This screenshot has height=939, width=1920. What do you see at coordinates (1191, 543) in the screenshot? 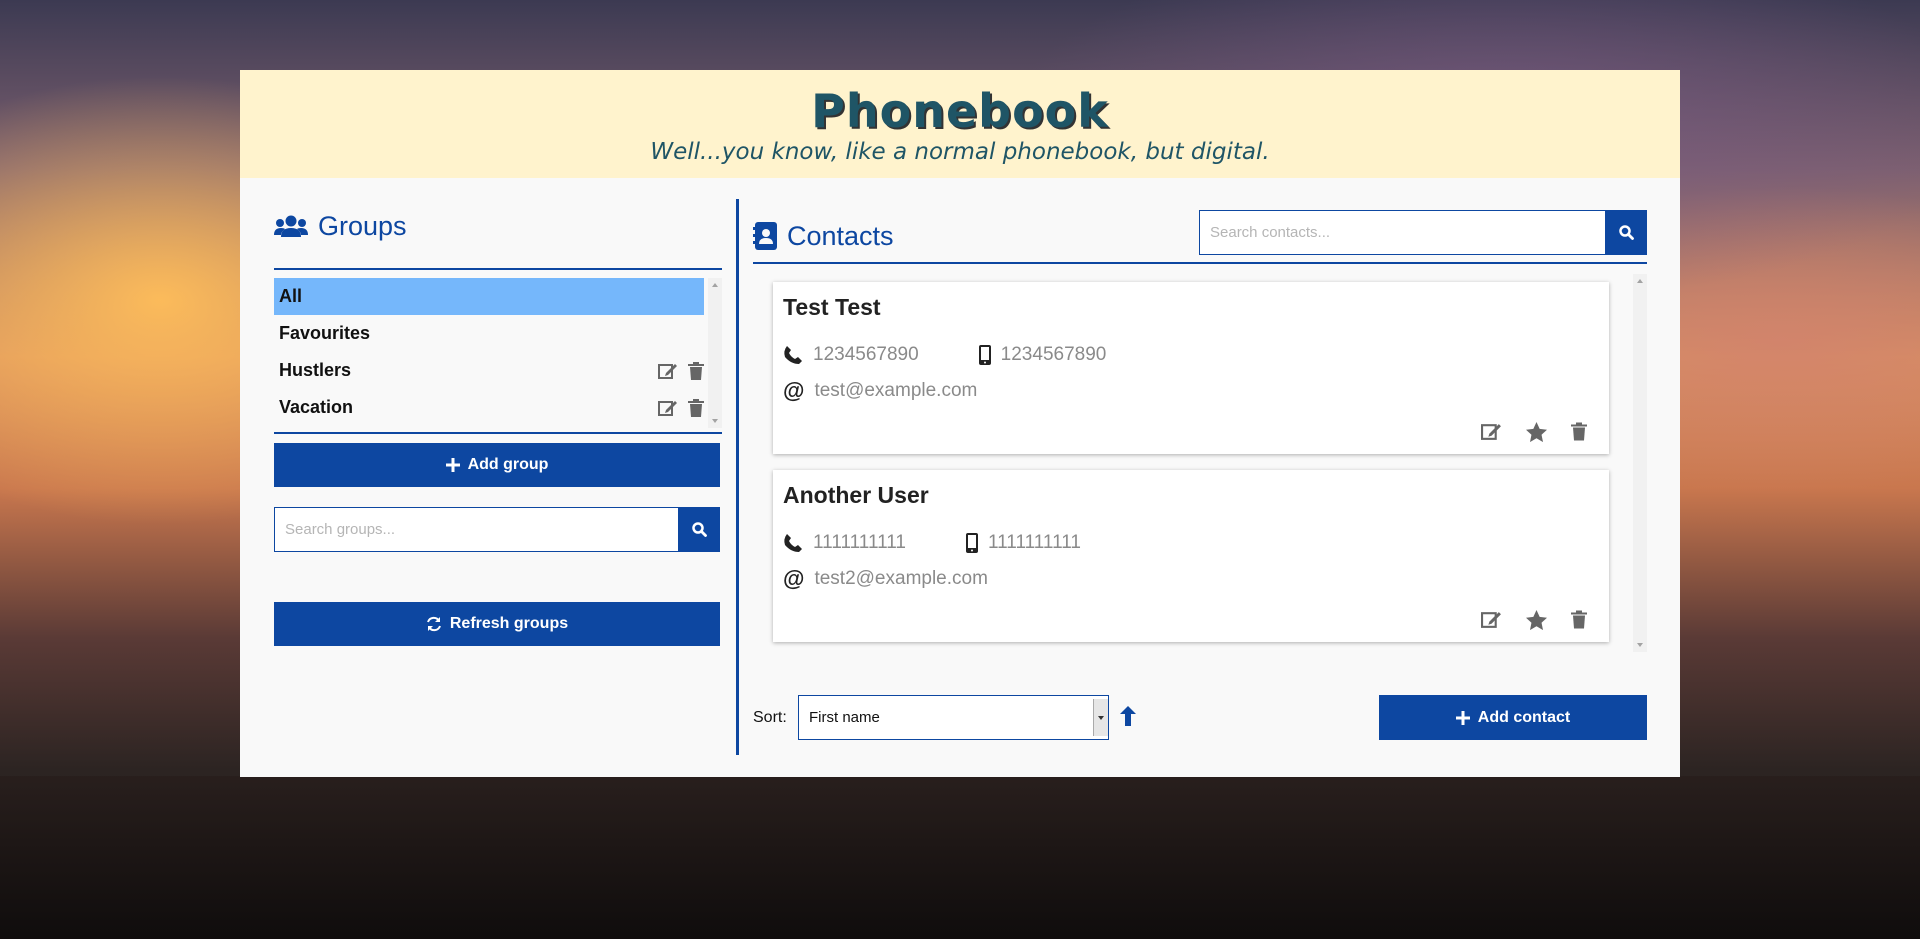
I see `contact-phones: 1111111111 1111111111` at bounding box center [1191, 543].